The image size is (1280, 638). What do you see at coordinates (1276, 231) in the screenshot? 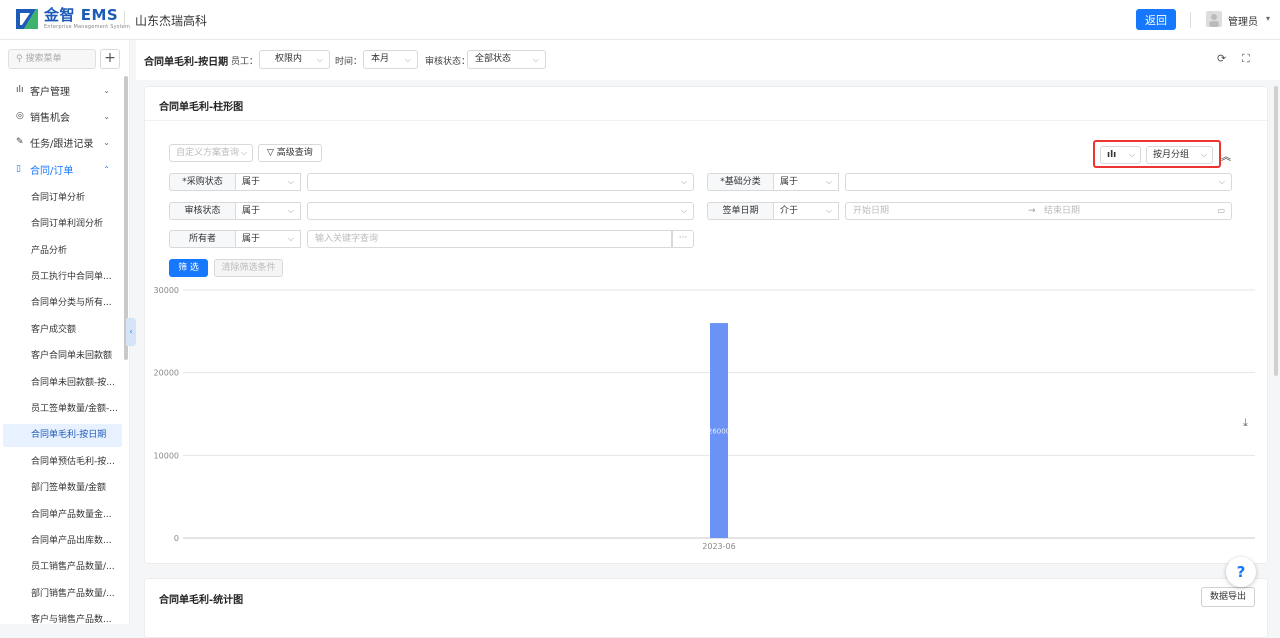
I see `main-scrollbar` at bounding box center [1276, 231].